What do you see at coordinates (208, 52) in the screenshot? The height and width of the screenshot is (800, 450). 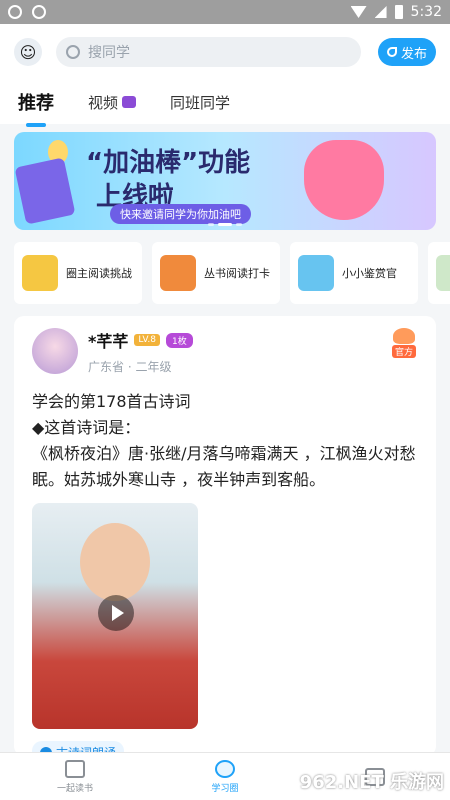 I see `search-input: 搜同学` at bounding box center [208, 52].